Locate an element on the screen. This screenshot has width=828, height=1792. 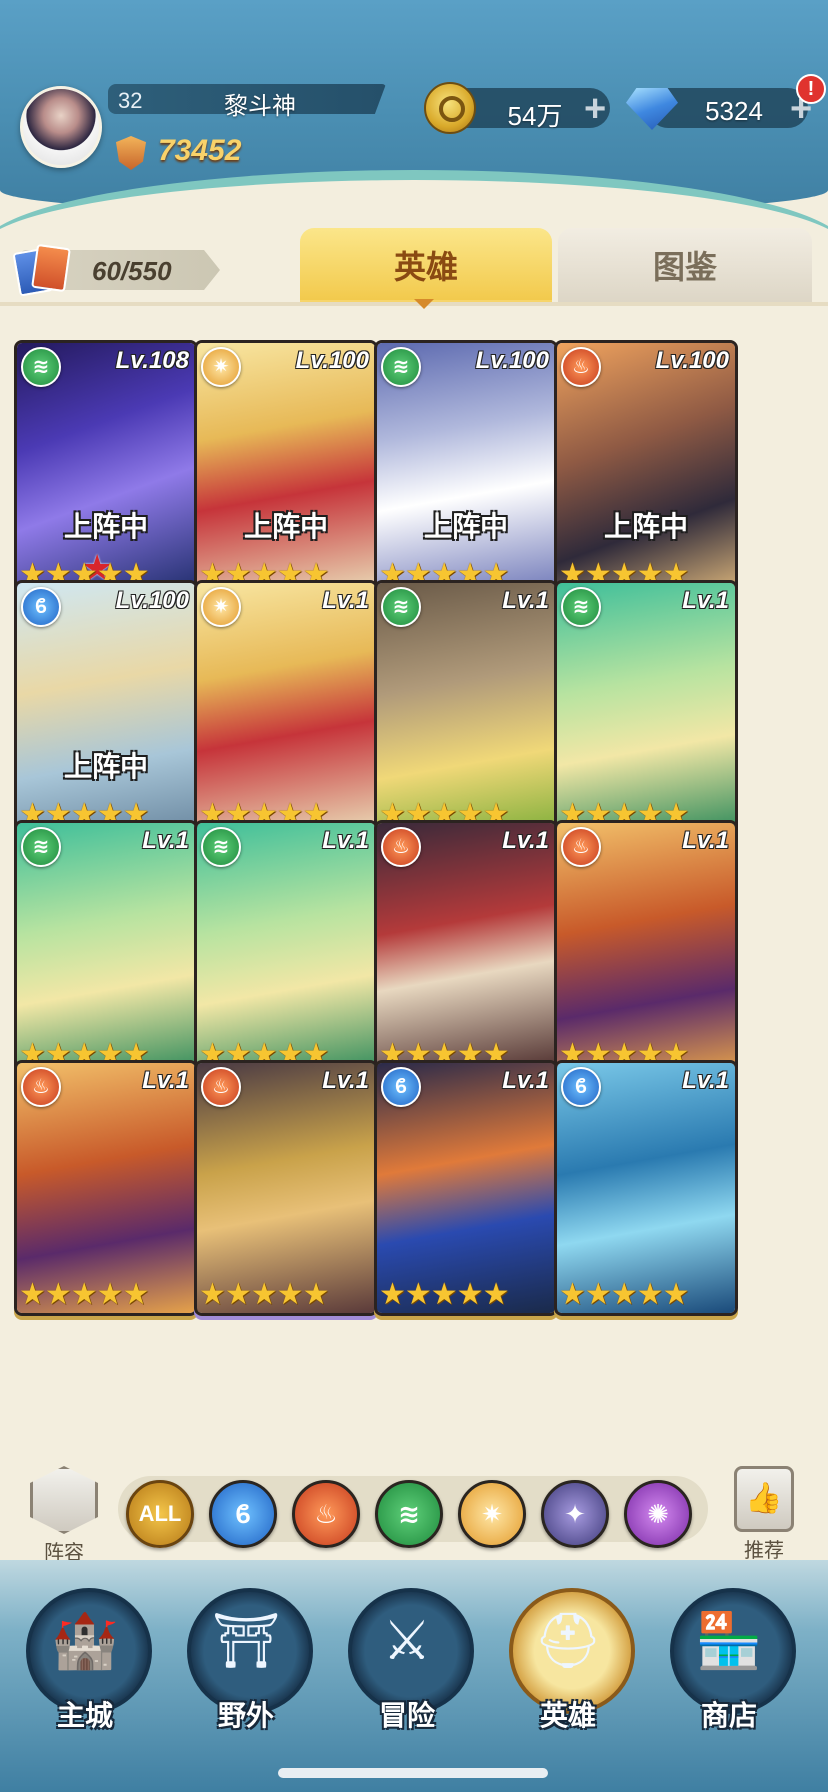
sword-icon: ⚔ is located at coordinates (407, 1641).